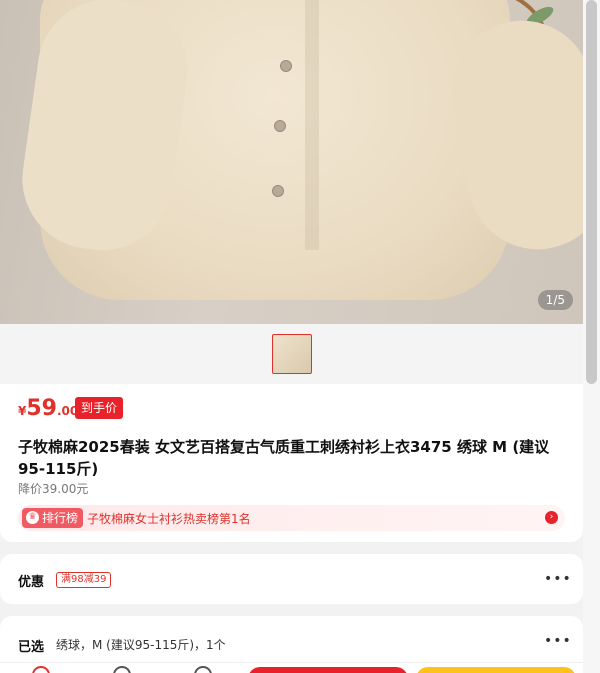 Image resolution: width=600 pixels, height=673 pixels. What do you see at coordinates (53, 489) in the screenshot?
I see `price-drop-text: 降价39.00元` at bounding box center [53, 489].